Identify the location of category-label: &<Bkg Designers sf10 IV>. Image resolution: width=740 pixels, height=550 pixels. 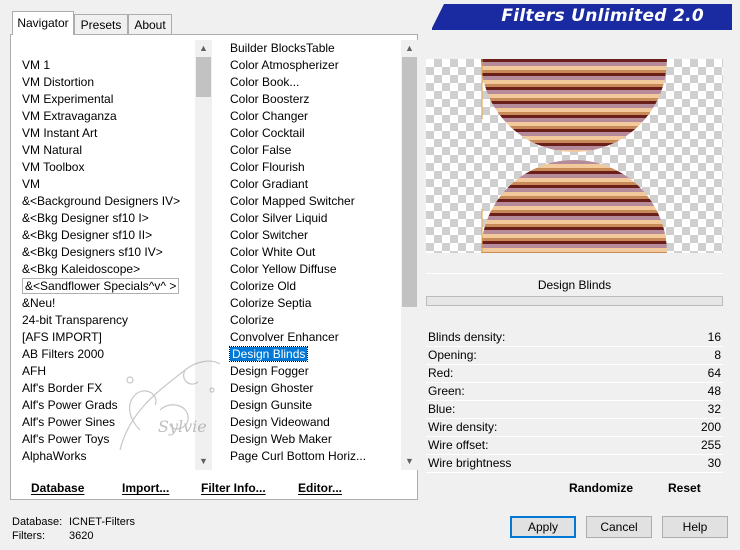
(92, 252).